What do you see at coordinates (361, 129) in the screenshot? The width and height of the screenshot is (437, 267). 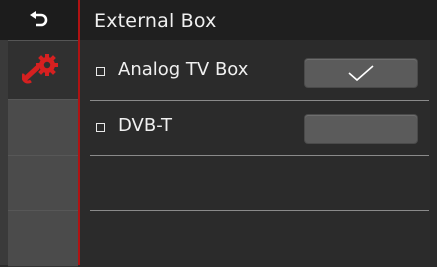 I see `dvb-t-toggle` at bounding box center [361, 129].